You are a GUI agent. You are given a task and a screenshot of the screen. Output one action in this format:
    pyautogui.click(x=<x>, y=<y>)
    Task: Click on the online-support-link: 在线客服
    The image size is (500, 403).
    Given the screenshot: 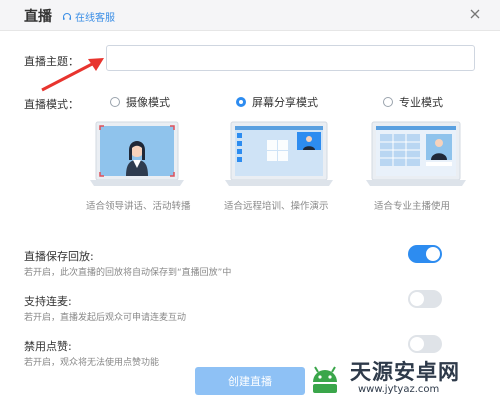 What is the action you would take?
    pyautogui.click(x=88, y=16)
    